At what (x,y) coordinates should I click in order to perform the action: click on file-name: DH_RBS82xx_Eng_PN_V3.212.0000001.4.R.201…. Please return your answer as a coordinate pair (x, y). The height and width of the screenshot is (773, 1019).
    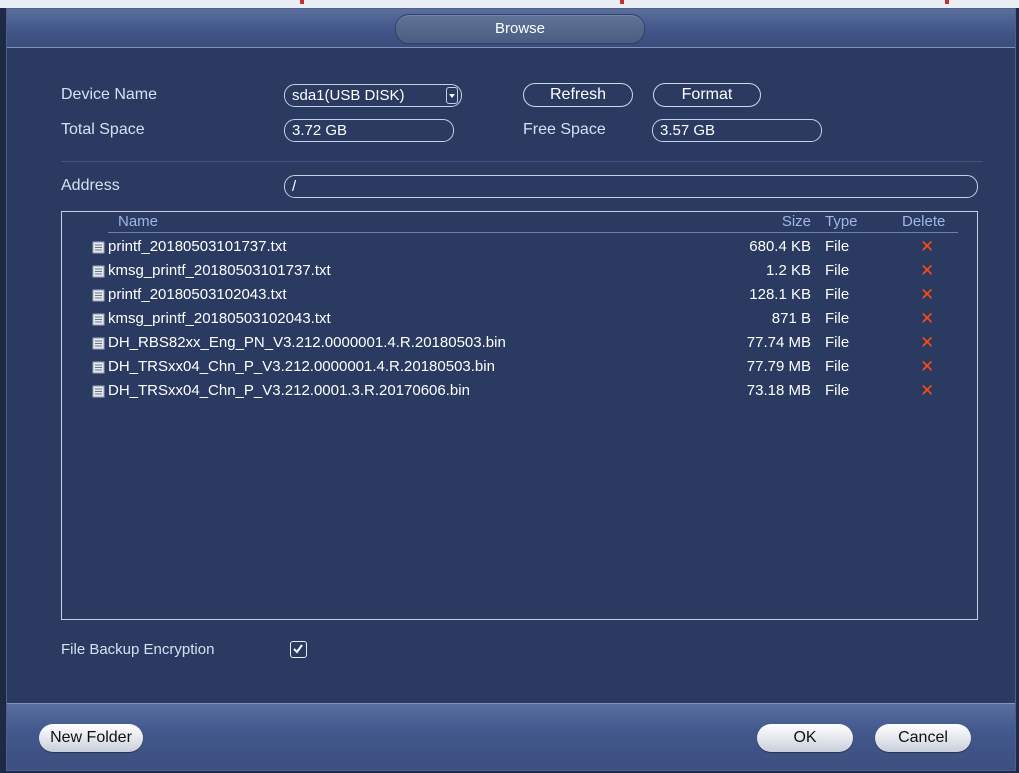
    Looking at the image, I should click on (307, 342).